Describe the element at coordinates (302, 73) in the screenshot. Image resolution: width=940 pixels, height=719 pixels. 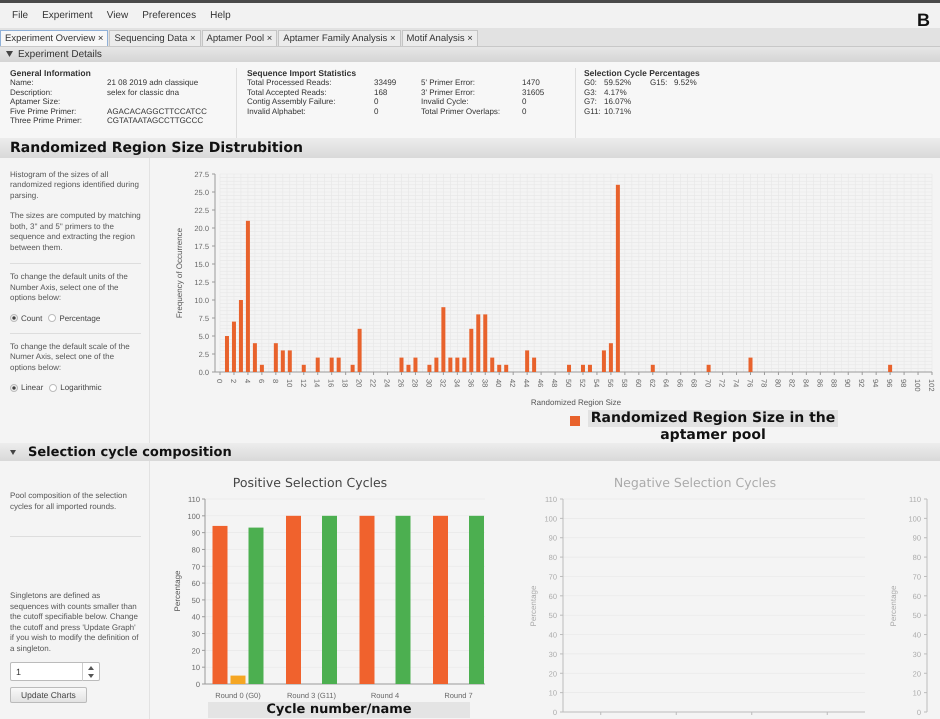
I see `info-heading: Sequence Import Statistics` at that location.